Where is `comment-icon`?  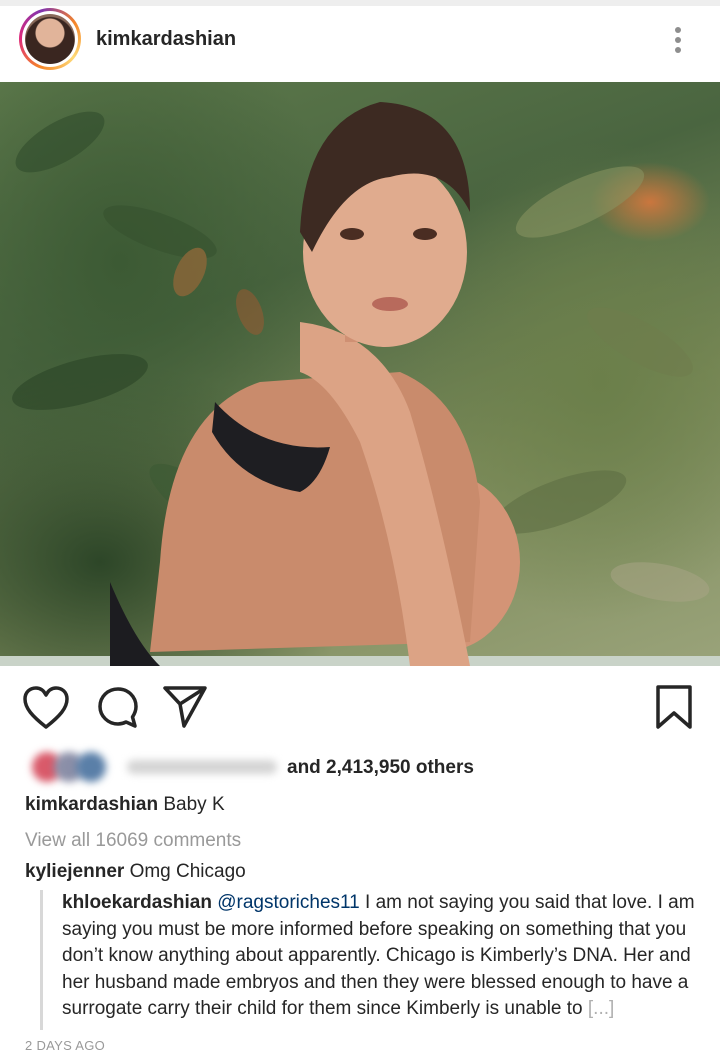
comment-icon is located at coordinates (118, 708).